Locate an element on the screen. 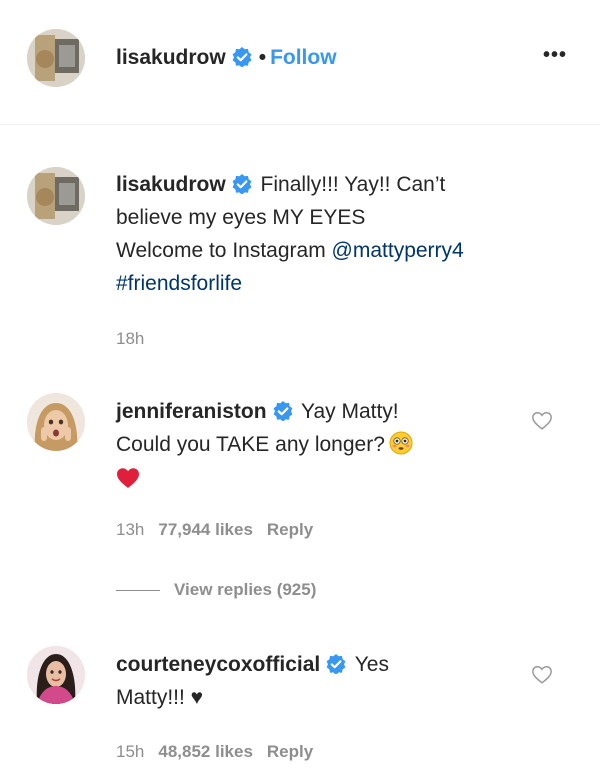  view-replies: View replies (925) is located at coordinates (216, 590).